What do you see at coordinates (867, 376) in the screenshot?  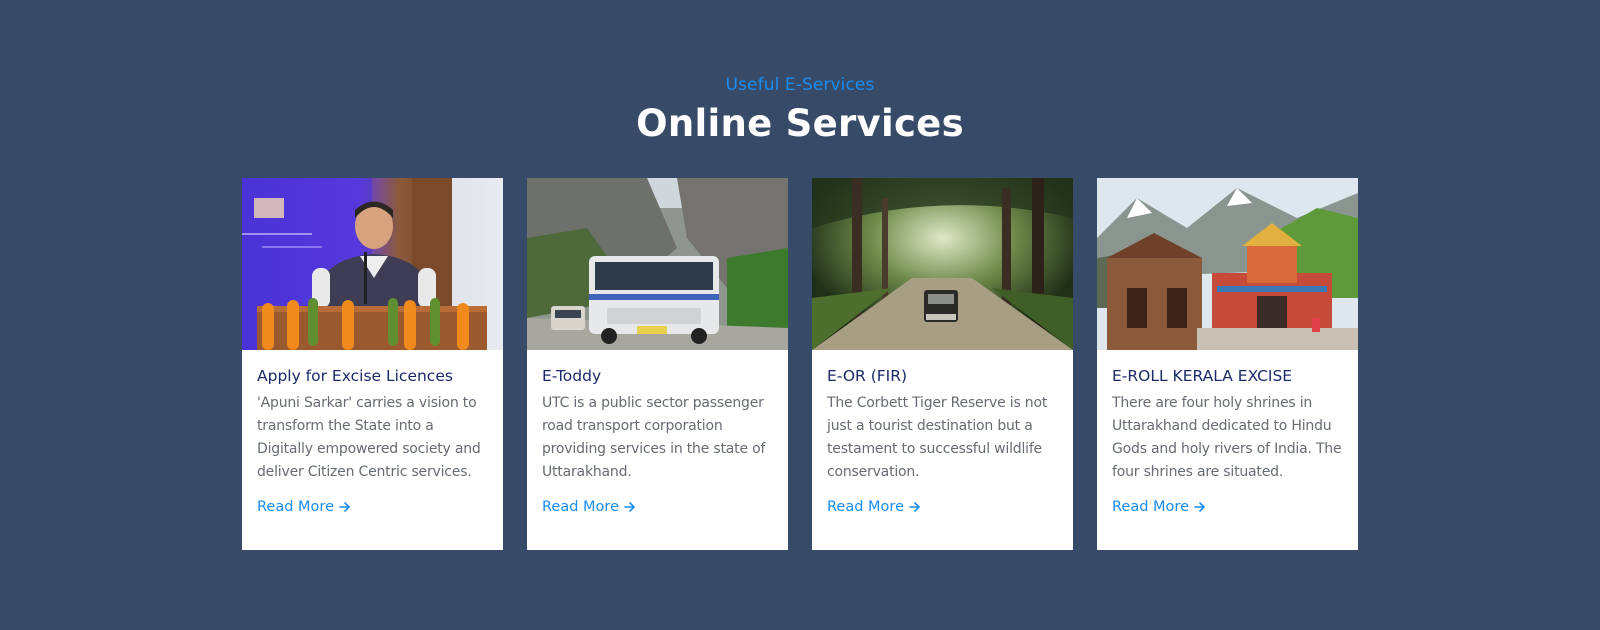 I see `card-title: E-OR (FIR)` at bounding box center [867, 376].